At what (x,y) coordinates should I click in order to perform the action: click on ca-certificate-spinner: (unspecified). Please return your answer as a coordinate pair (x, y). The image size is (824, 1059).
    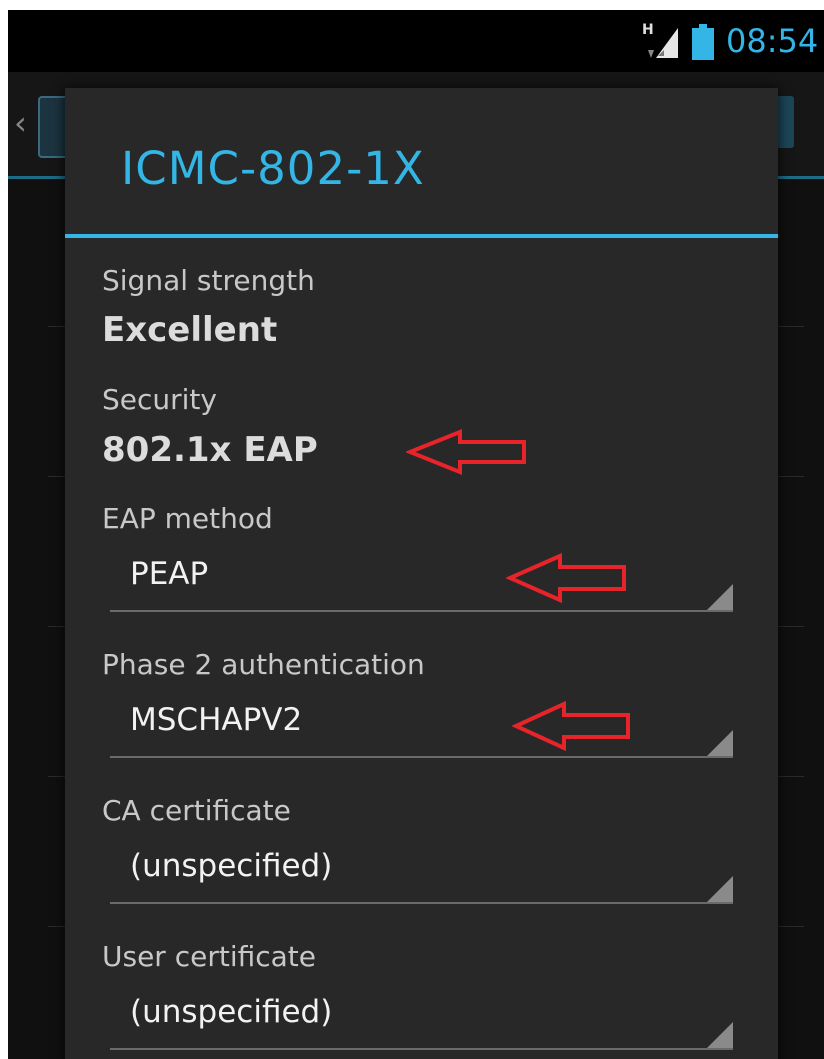
    Looking at the image, I should click on (421, 874).